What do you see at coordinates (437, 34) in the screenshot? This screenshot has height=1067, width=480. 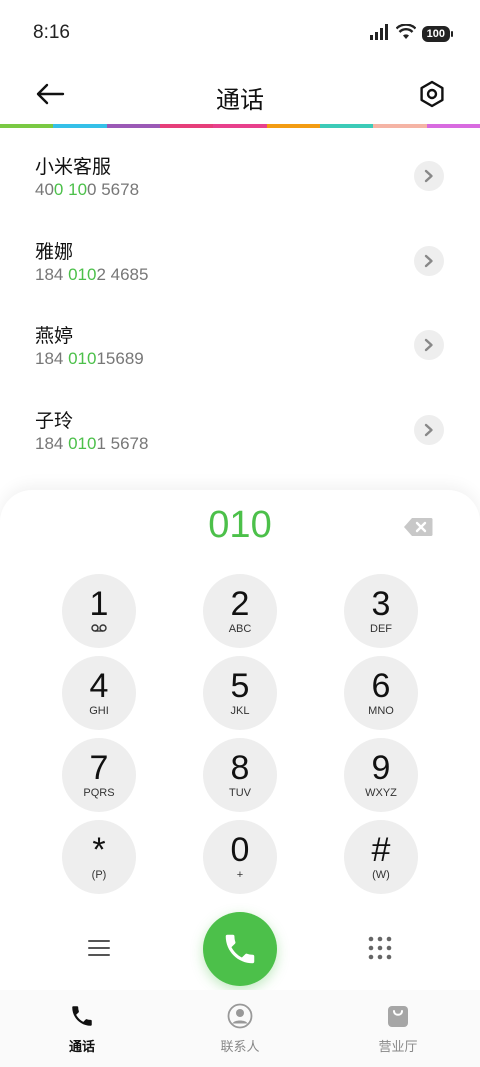 I see `battery-indicator: 100` at bounding box center [437, 34].